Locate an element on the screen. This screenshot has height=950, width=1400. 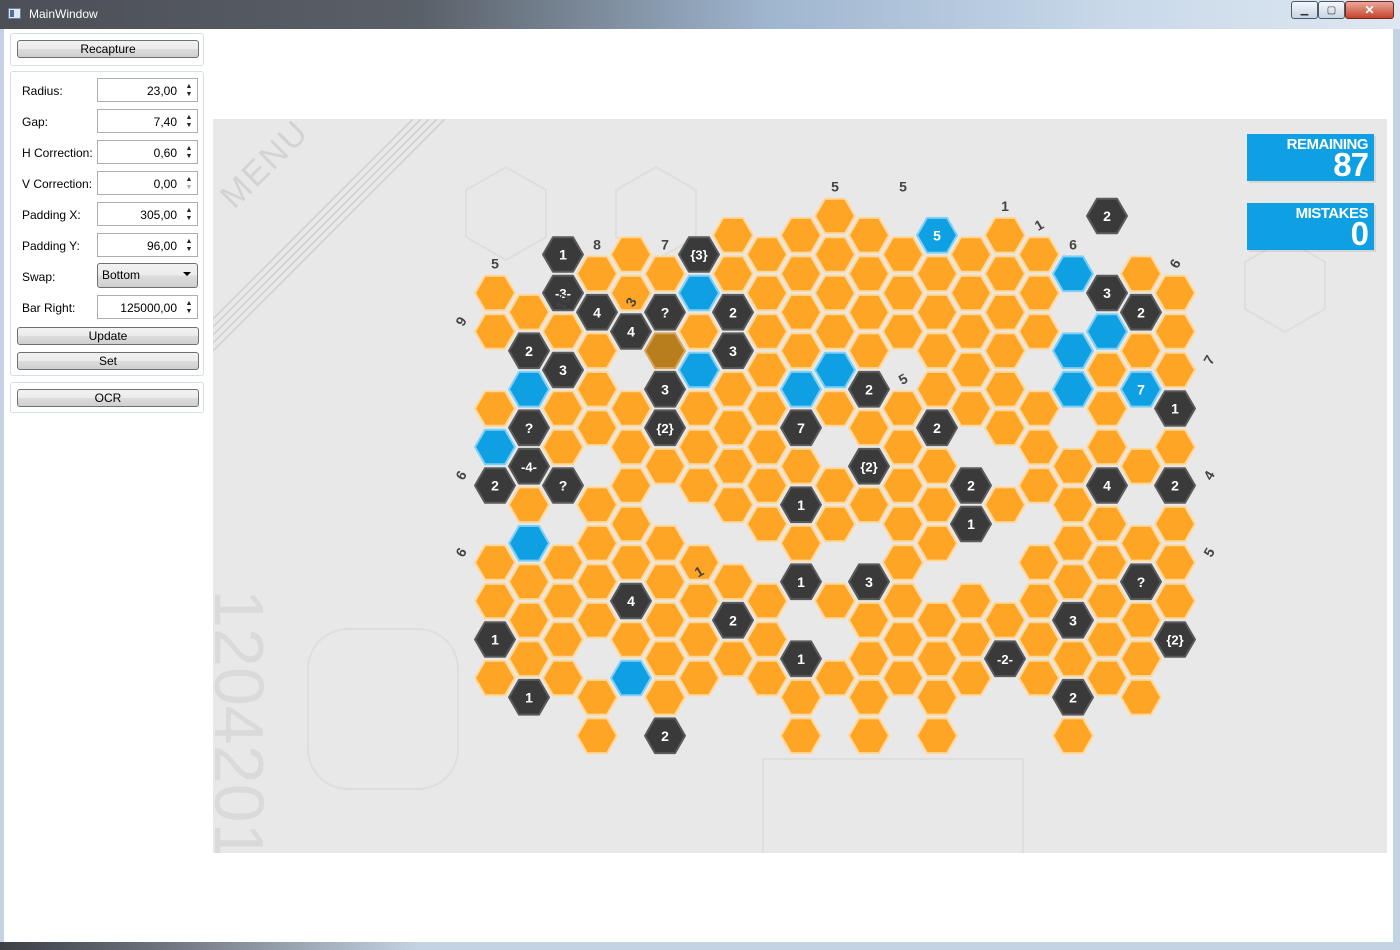
bar-right-input: 125000,00 ▲ ▼ is located at coordinates (147, 307).